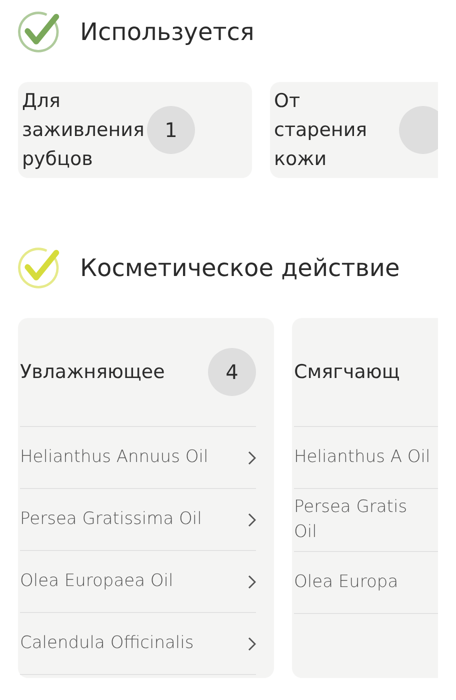 This screenshot has width=456, height=700. Describe the element at coordinates (167, 32) in the screenshot. I see `section-title: Используется` at that location.